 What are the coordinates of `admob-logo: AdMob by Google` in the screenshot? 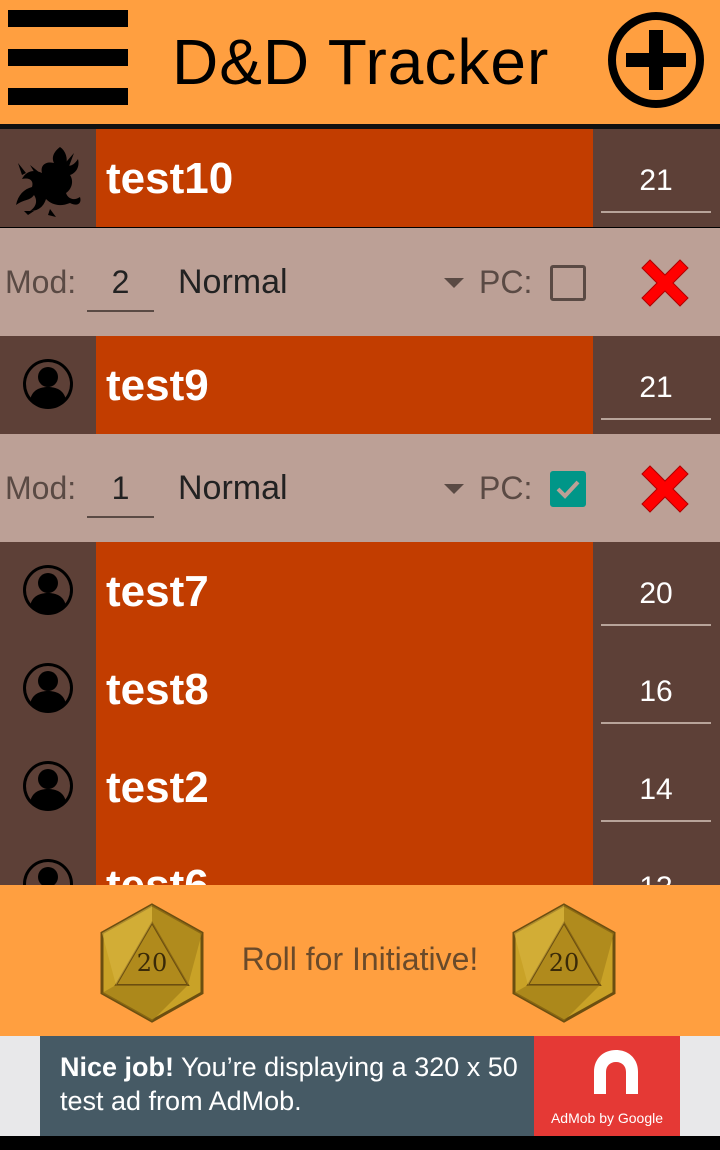 It's located at (607, 1086).